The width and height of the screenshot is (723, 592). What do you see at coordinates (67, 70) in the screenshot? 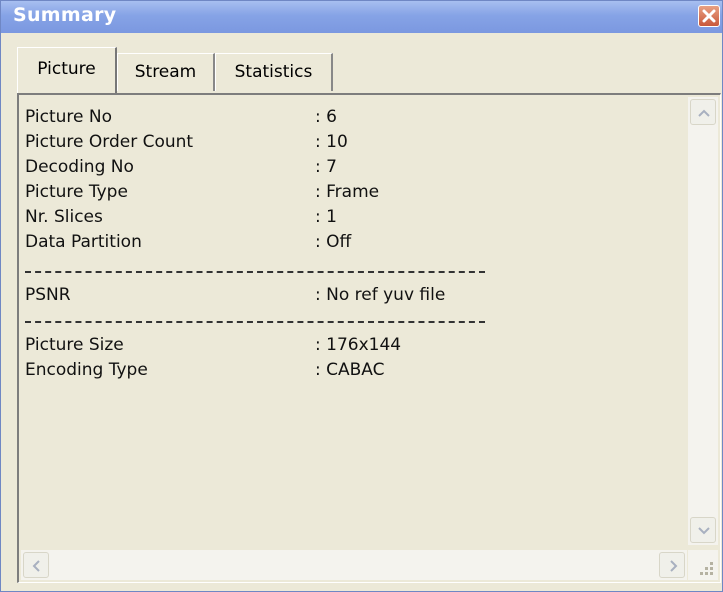
I see `tab-picture: Picture` at bounding box center [67, 70].